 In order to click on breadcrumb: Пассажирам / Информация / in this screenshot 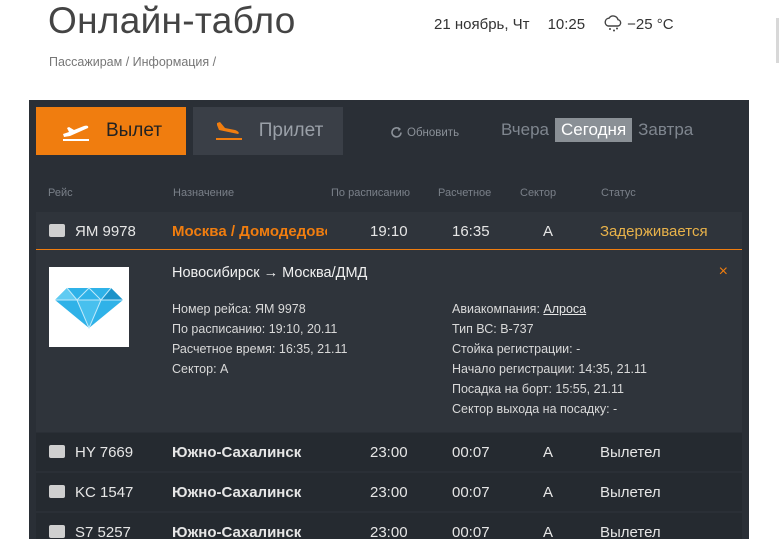, I will do `click(132, 62)`.